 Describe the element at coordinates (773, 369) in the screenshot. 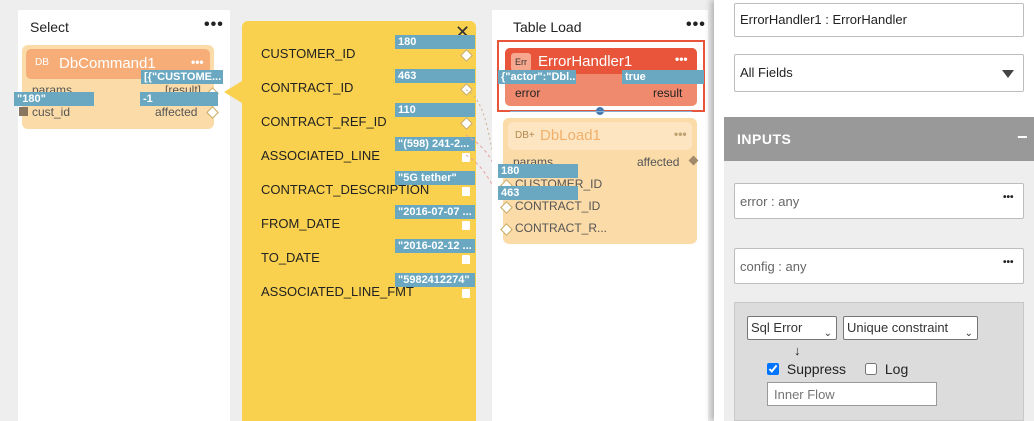

I see `suppress-checkbox-input` at that location.